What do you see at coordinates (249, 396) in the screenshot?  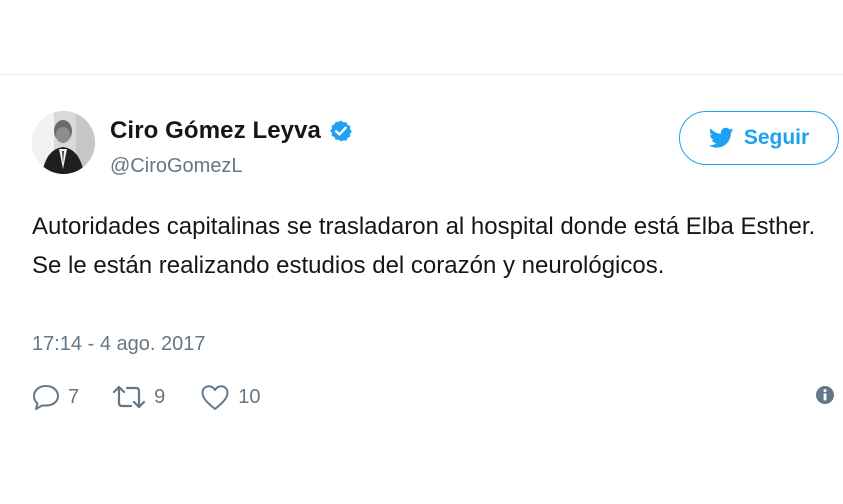 I see `like-count: 10` at bounding box center [249, 396].